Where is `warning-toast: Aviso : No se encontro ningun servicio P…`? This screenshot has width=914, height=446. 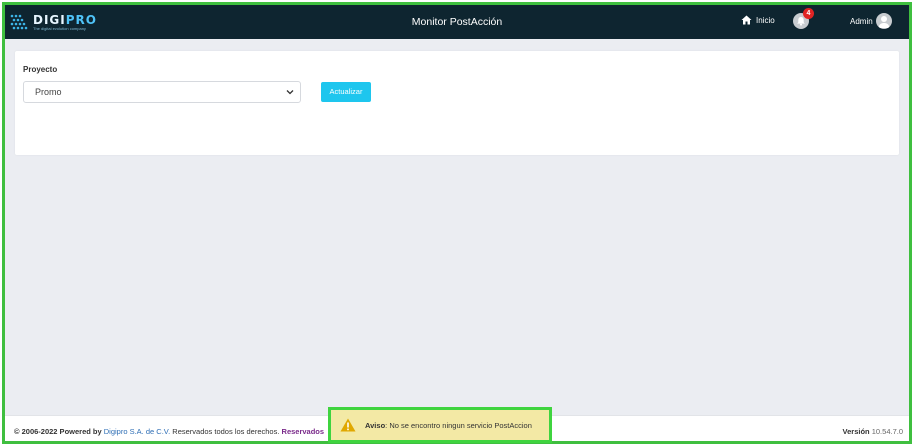 warning-toast: Aviso : No se encontro ningun servicio P… is located at coordinates (440, 425).